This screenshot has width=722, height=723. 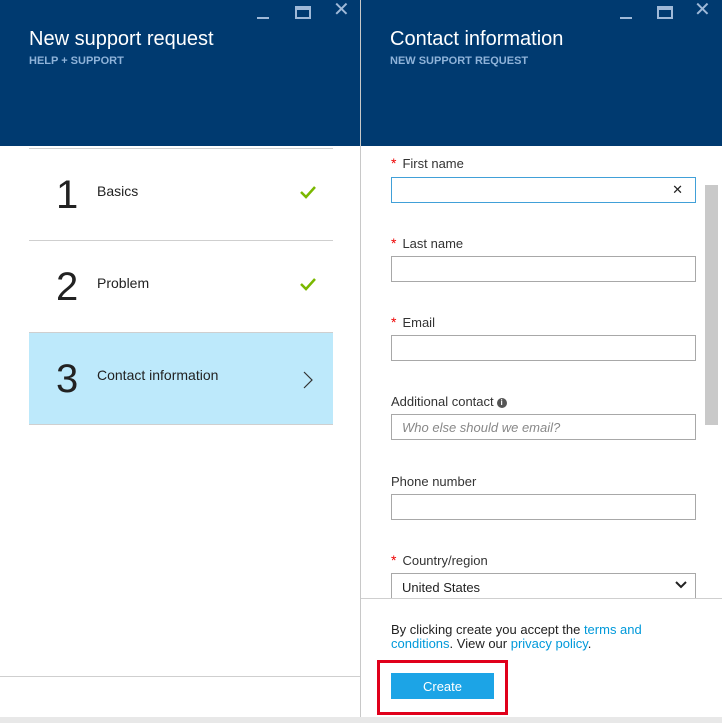 I want to click on last-name-label: * Last name, so click(x=427, y=243).